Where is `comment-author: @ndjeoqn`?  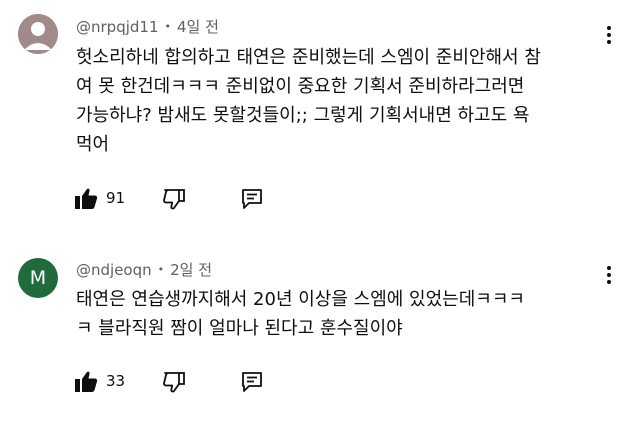 comment-author: @ndjeoqn is located at coordinates (114, 270).